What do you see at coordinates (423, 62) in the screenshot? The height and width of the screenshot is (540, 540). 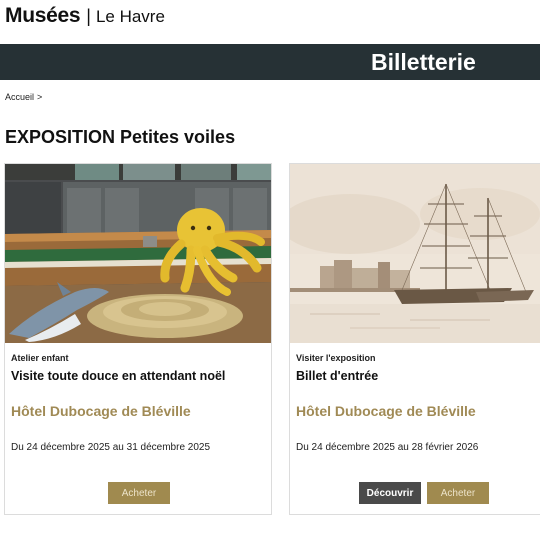 I see `banner-title: Billetterie` at bounding box center [423, 62].